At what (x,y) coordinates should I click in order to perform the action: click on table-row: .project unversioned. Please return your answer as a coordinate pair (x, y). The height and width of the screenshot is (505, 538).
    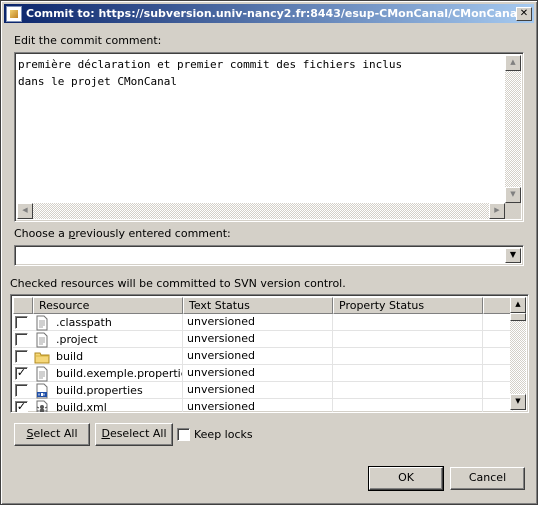
    Looking at the image, I should click on (263, 339).